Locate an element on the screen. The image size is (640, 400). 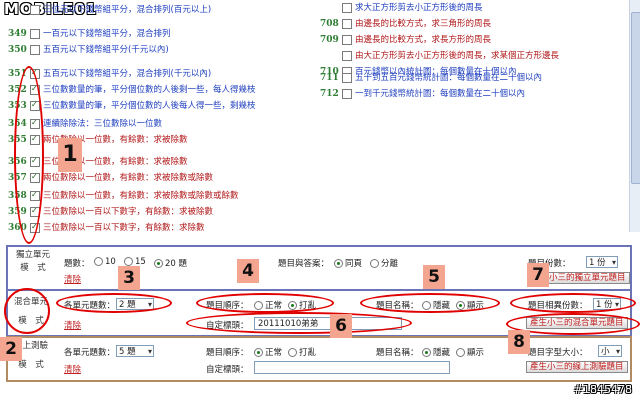
topic-label: 三位數除以一位數，有餘數：求被除數或除數或餘數 is located at coordinates (141, 196).